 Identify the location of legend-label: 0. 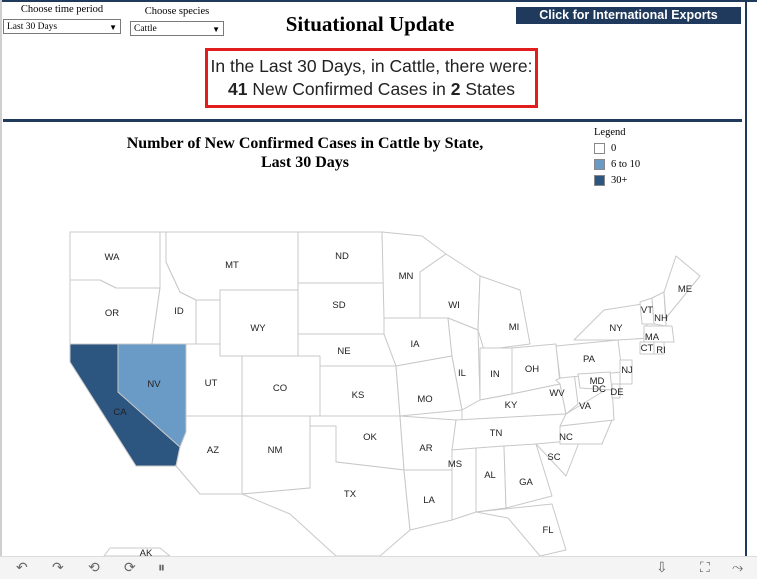
(614, 148).